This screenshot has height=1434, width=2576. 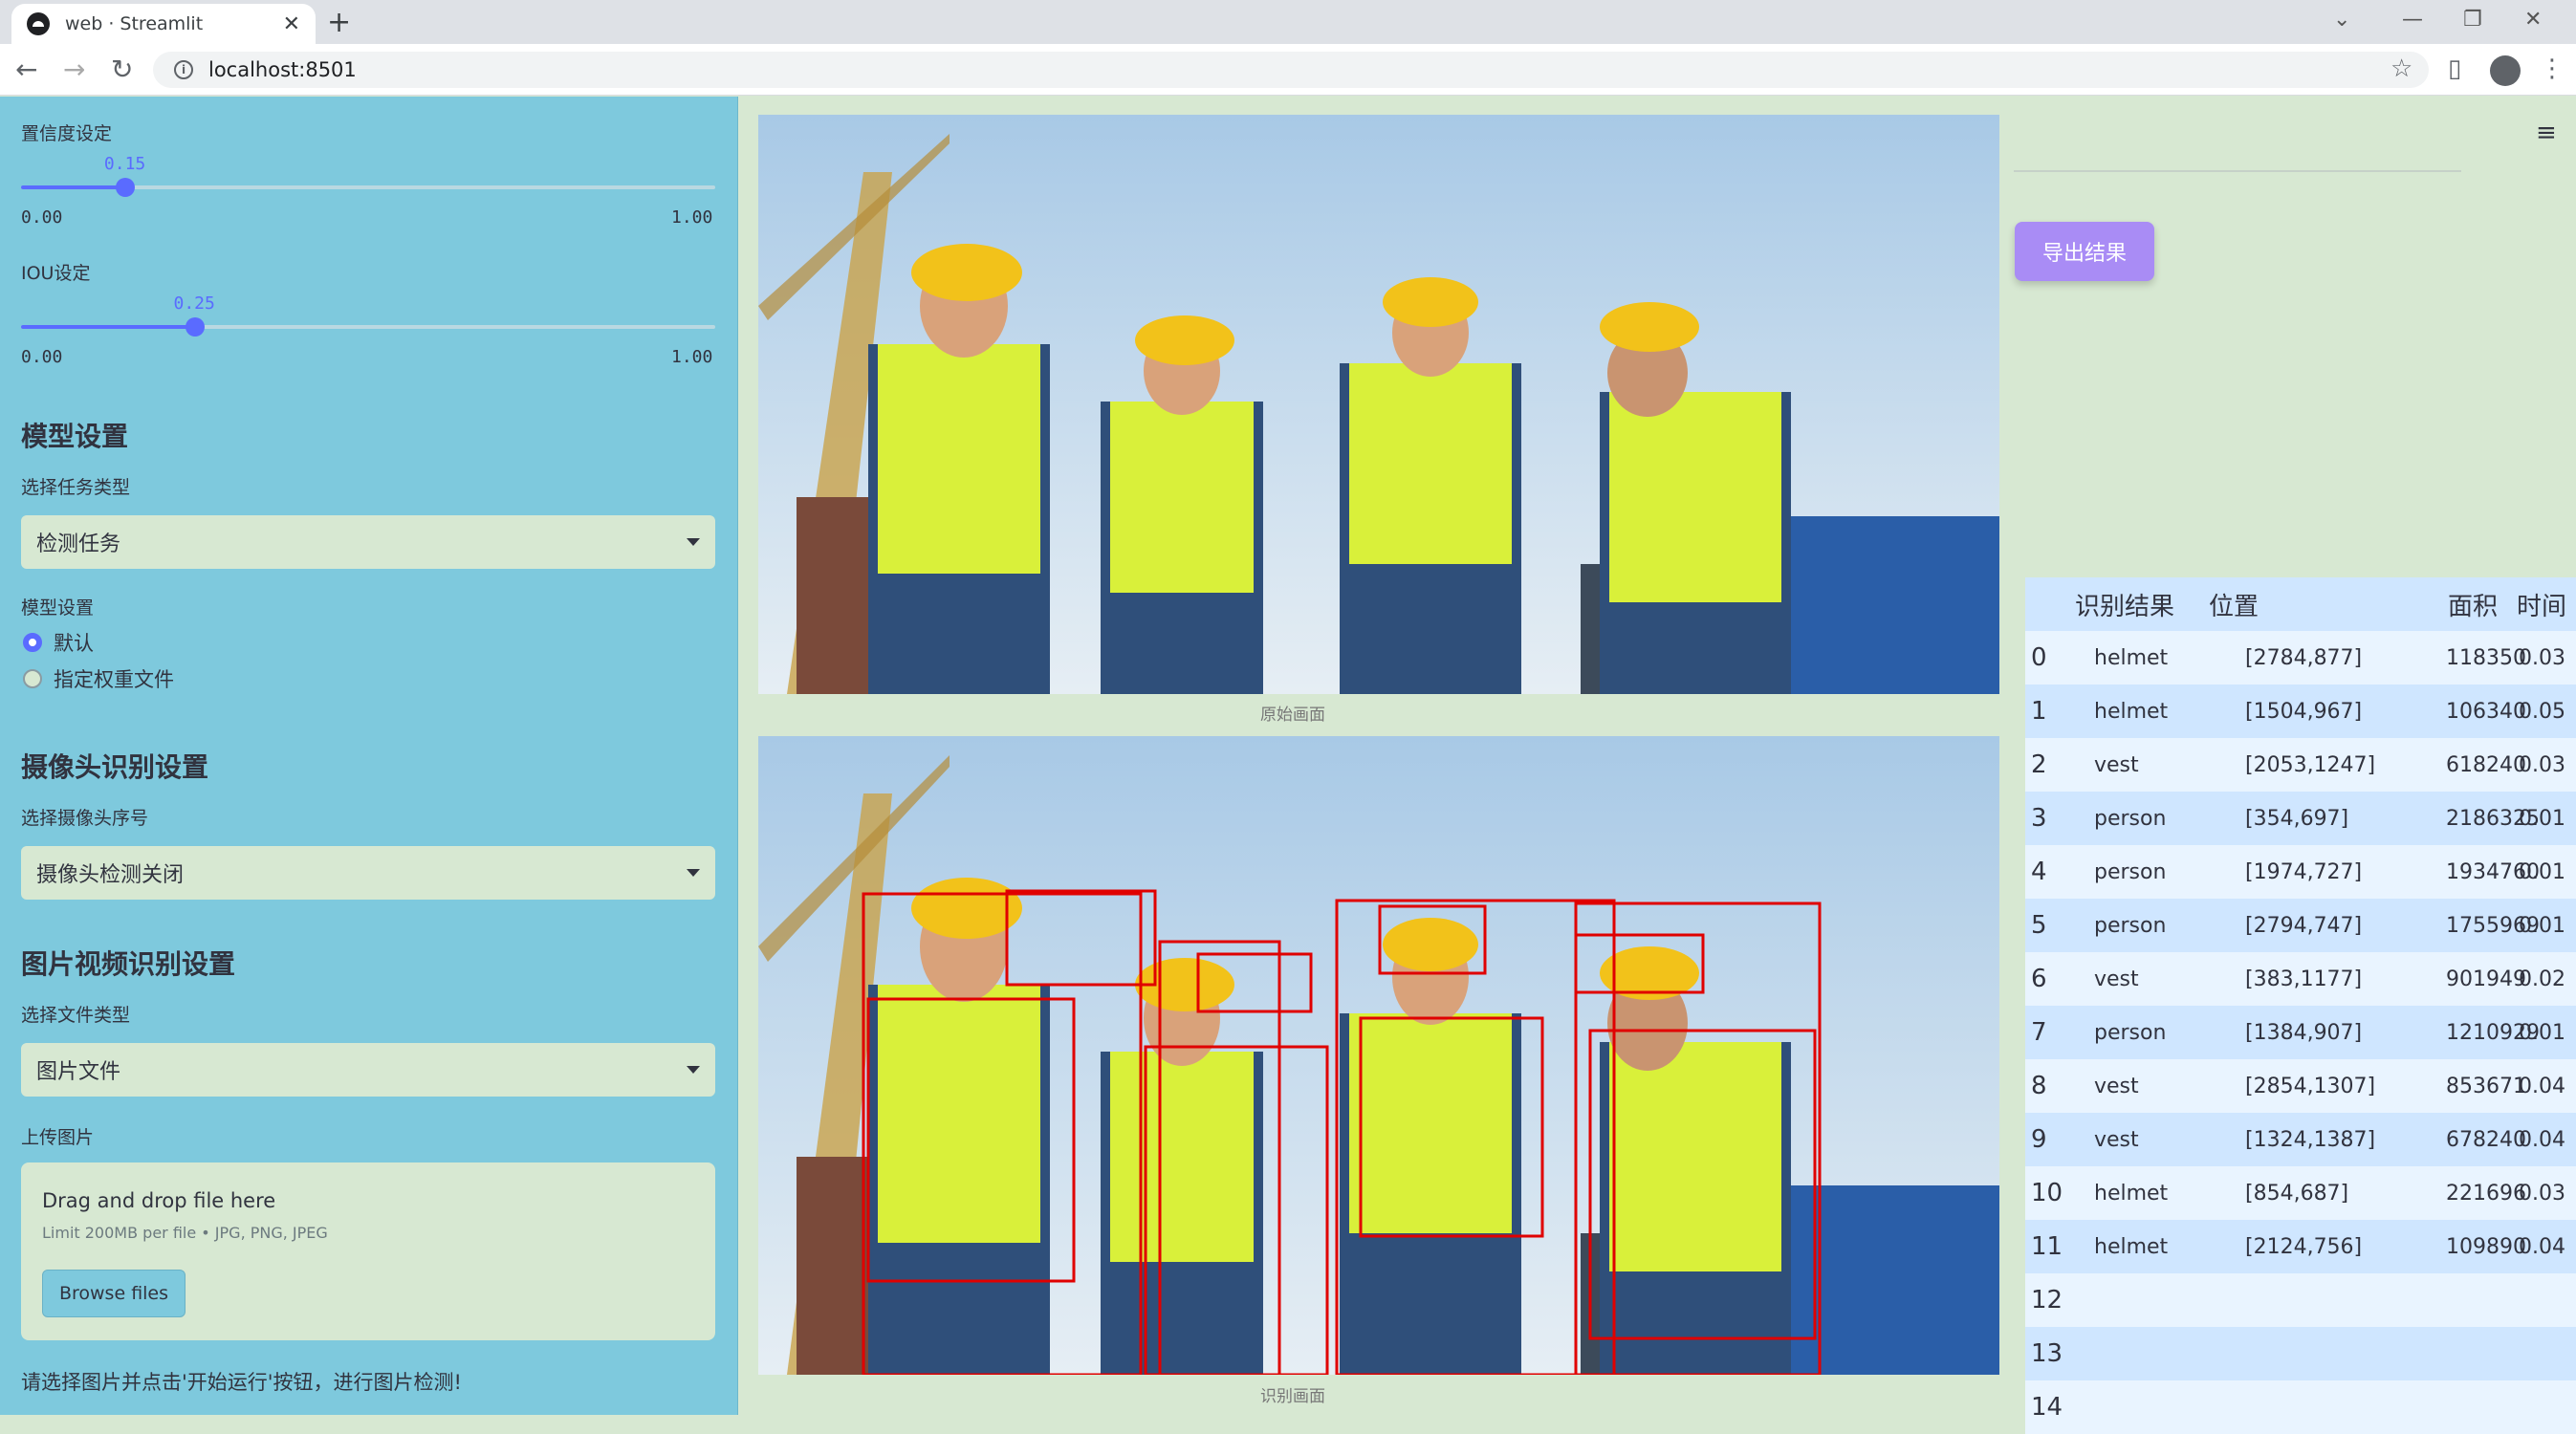 What do you see at coordinates (241, 1382) in the screenshot?
I see `instruction-text: 请选择图片并点击'开始运行'按钮，进行图片检测!` at bounding box center [241, 1382].